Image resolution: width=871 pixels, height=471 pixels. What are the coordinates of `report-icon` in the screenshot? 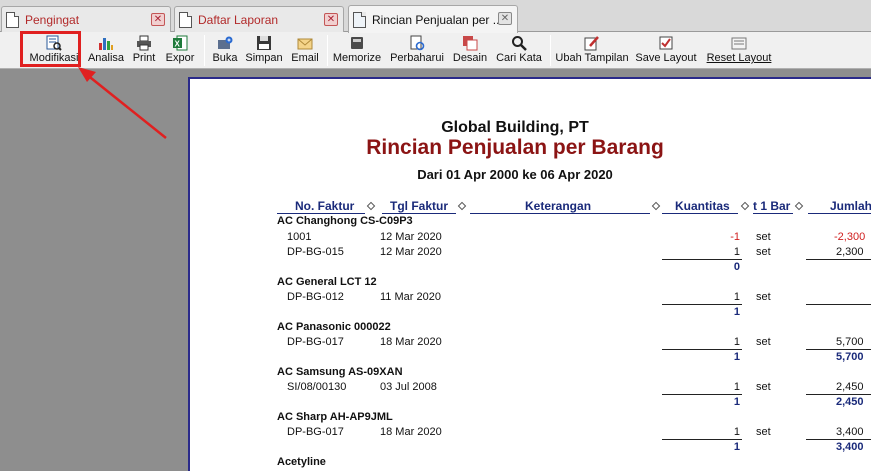 It's located at (359, 19).